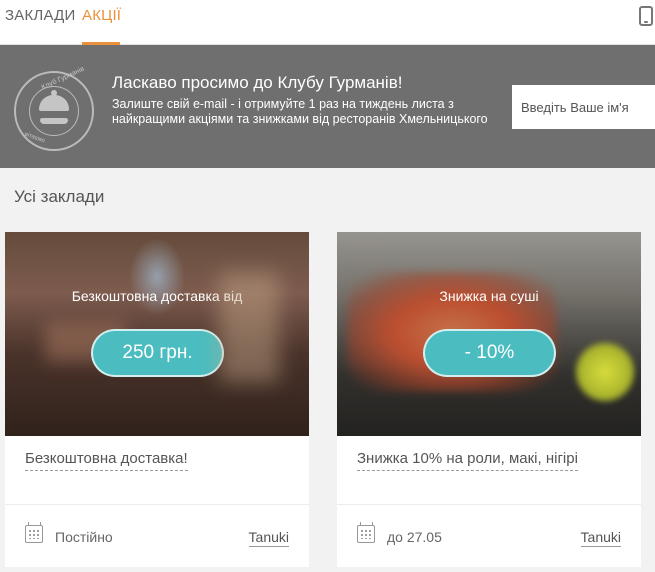 This screenshot has width=655, height=572. What do you see at coordinates (414, 537) in the screenshot?
I see `promo-date: до 27.05` at bounding box center [414, 537].